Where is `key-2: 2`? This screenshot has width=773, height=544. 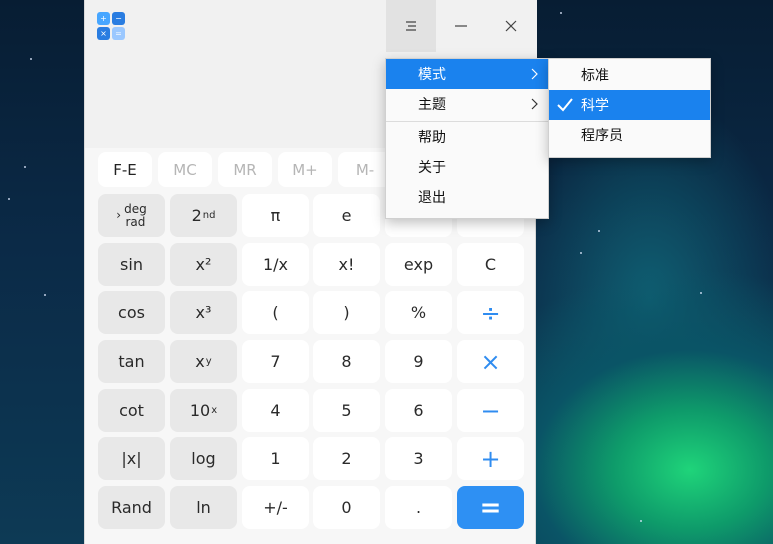 key-2: 2 is located at coordinates (346, 458).